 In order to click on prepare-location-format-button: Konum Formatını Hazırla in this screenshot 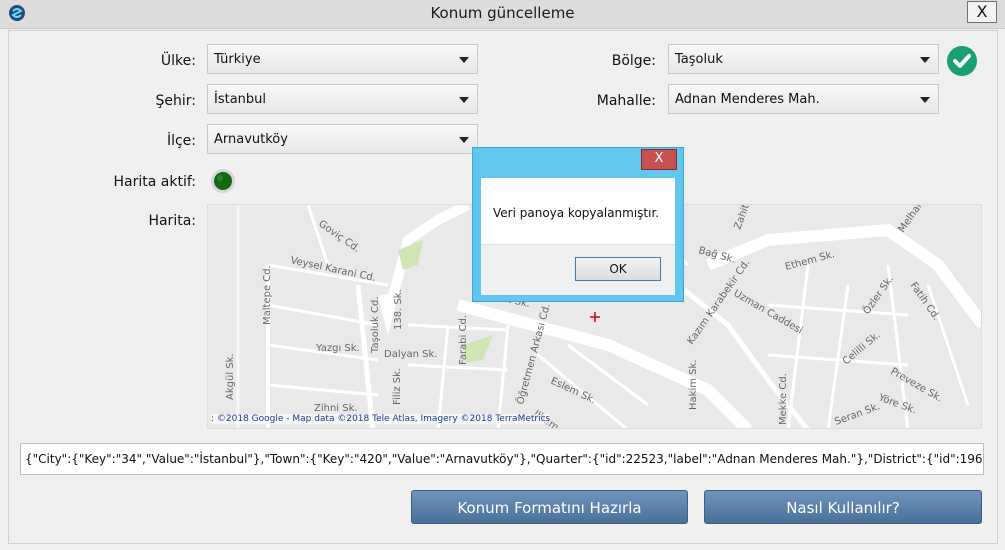, I will do `click(549, 507)`.